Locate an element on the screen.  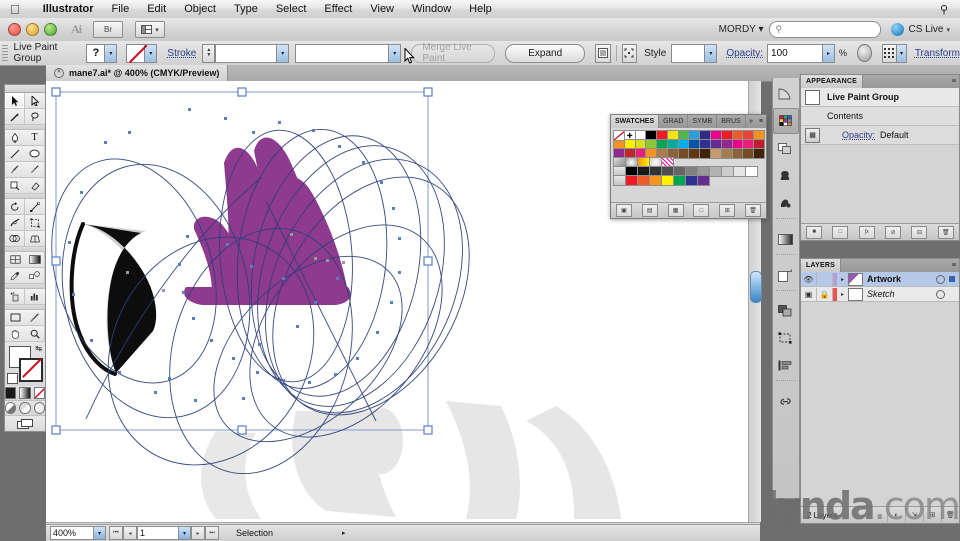
swap-fill-stroke-icon: ↹ is located at coordinates (38, 348).